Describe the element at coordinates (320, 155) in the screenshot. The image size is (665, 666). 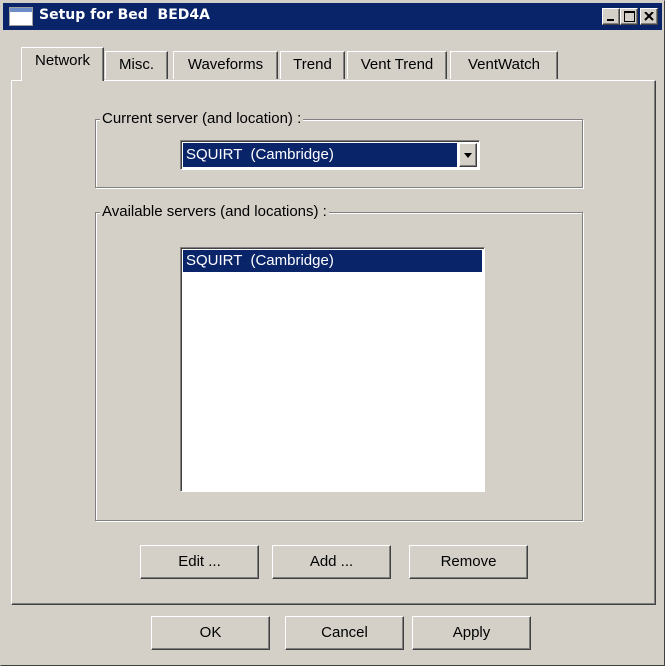
I see `current-server-value: SQUIRT (Cambridge)` at that location.